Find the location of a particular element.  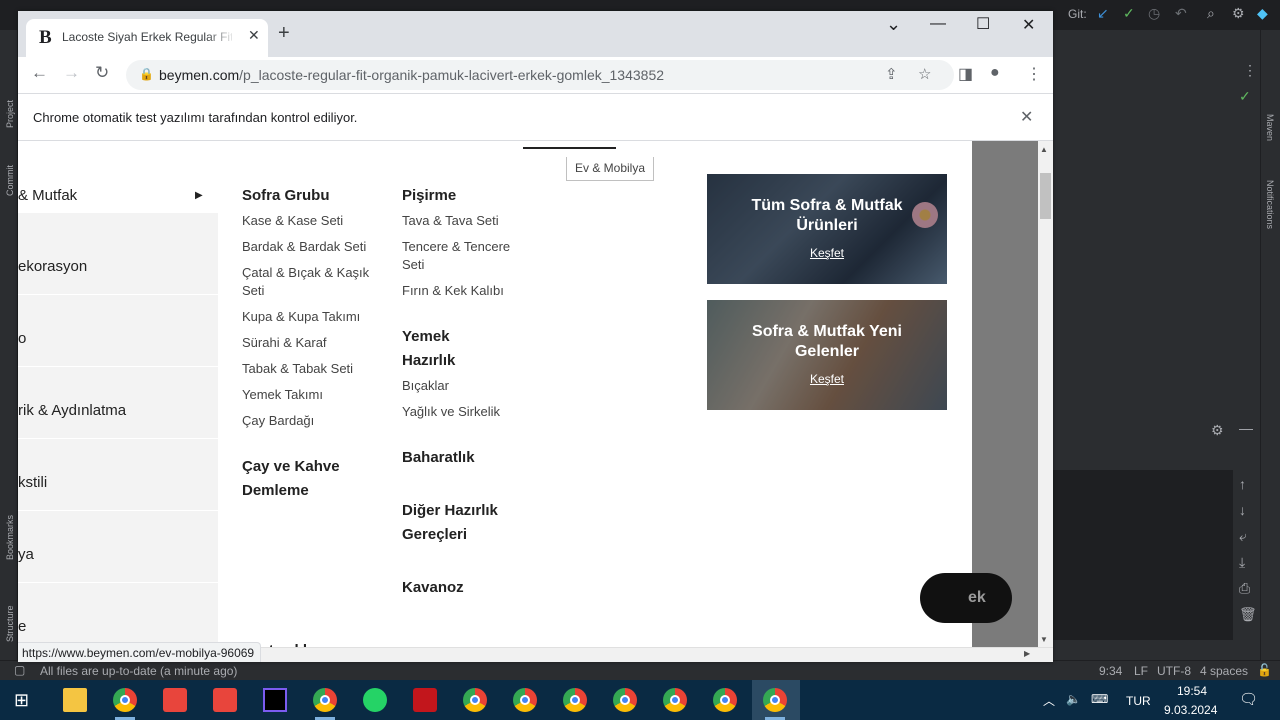

lock-icon: 🔒 is located at coordinates (146, 74).